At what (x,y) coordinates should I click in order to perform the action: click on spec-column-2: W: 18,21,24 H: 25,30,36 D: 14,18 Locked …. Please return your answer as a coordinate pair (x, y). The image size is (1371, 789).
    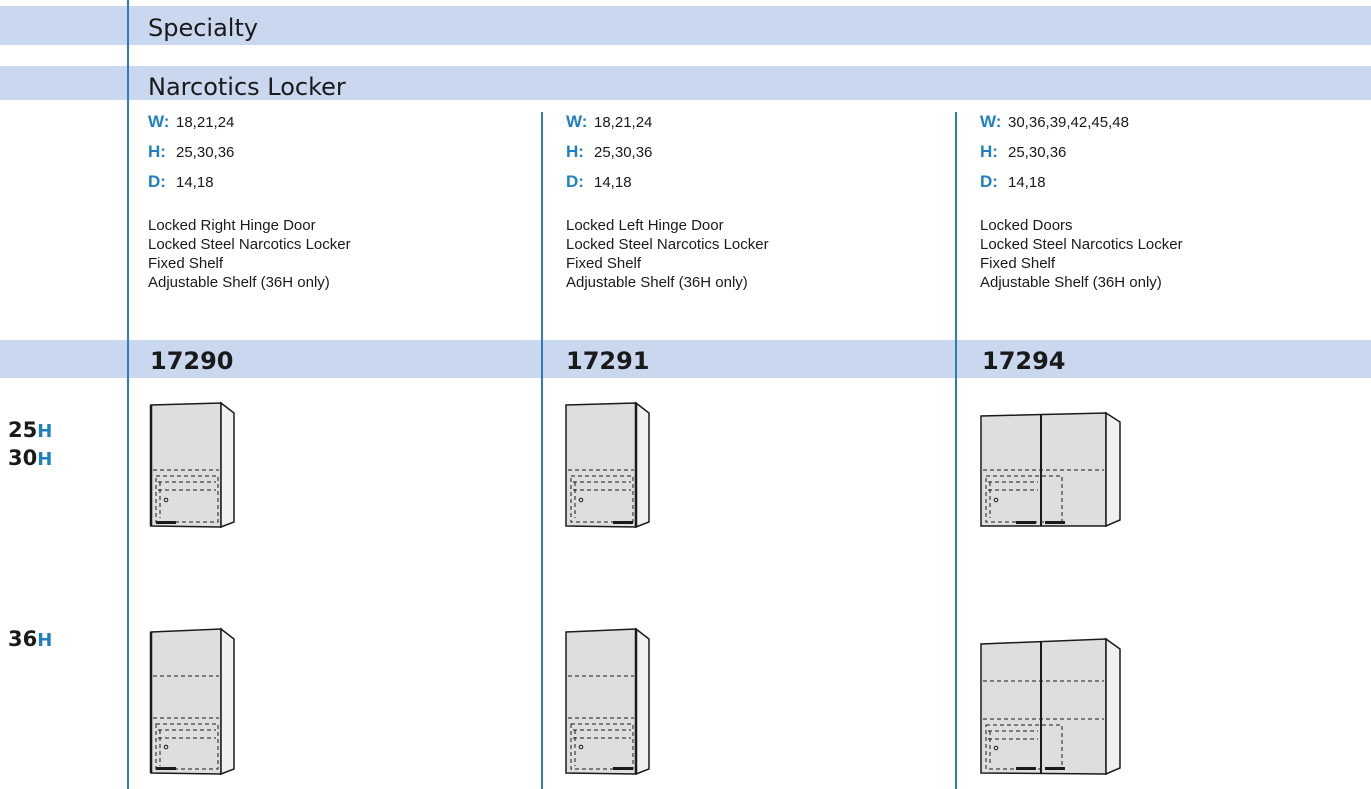
    Looking at the image, I should click on (667, 202).